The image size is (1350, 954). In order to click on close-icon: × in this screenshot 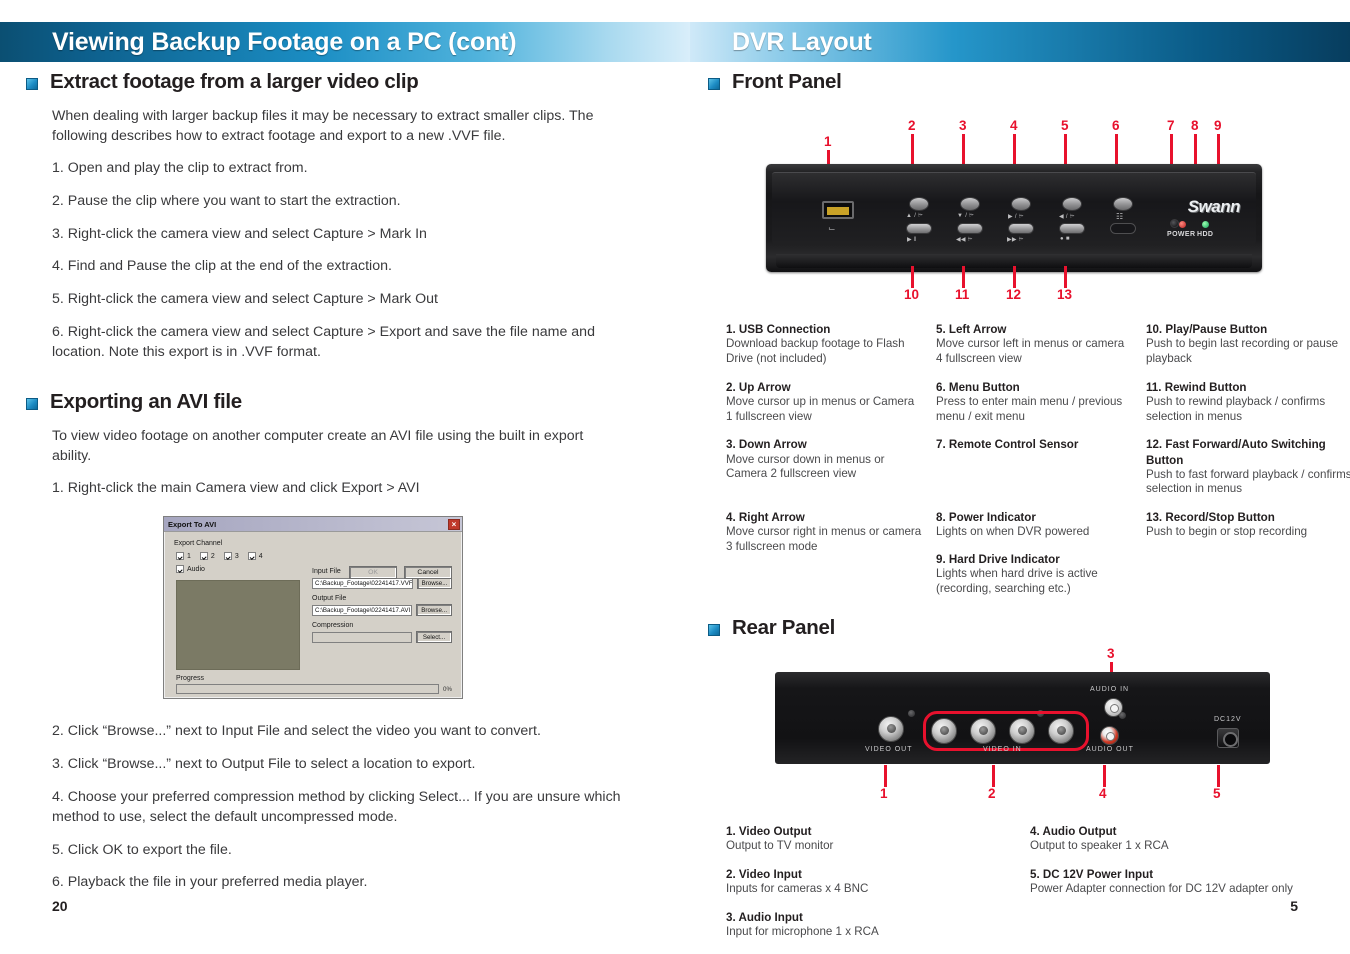, I will do `click(454, 524)`.